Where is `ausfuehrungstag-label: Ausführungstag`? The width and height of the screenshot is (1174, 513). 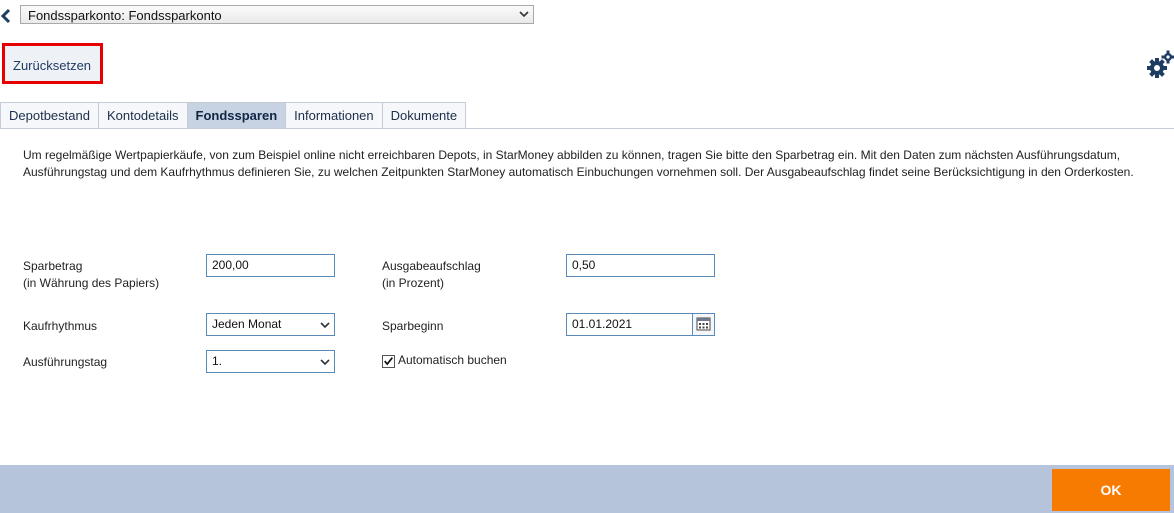 ausfuehrungstag-label: Ausführungstag is located at coordinates (65, 362).